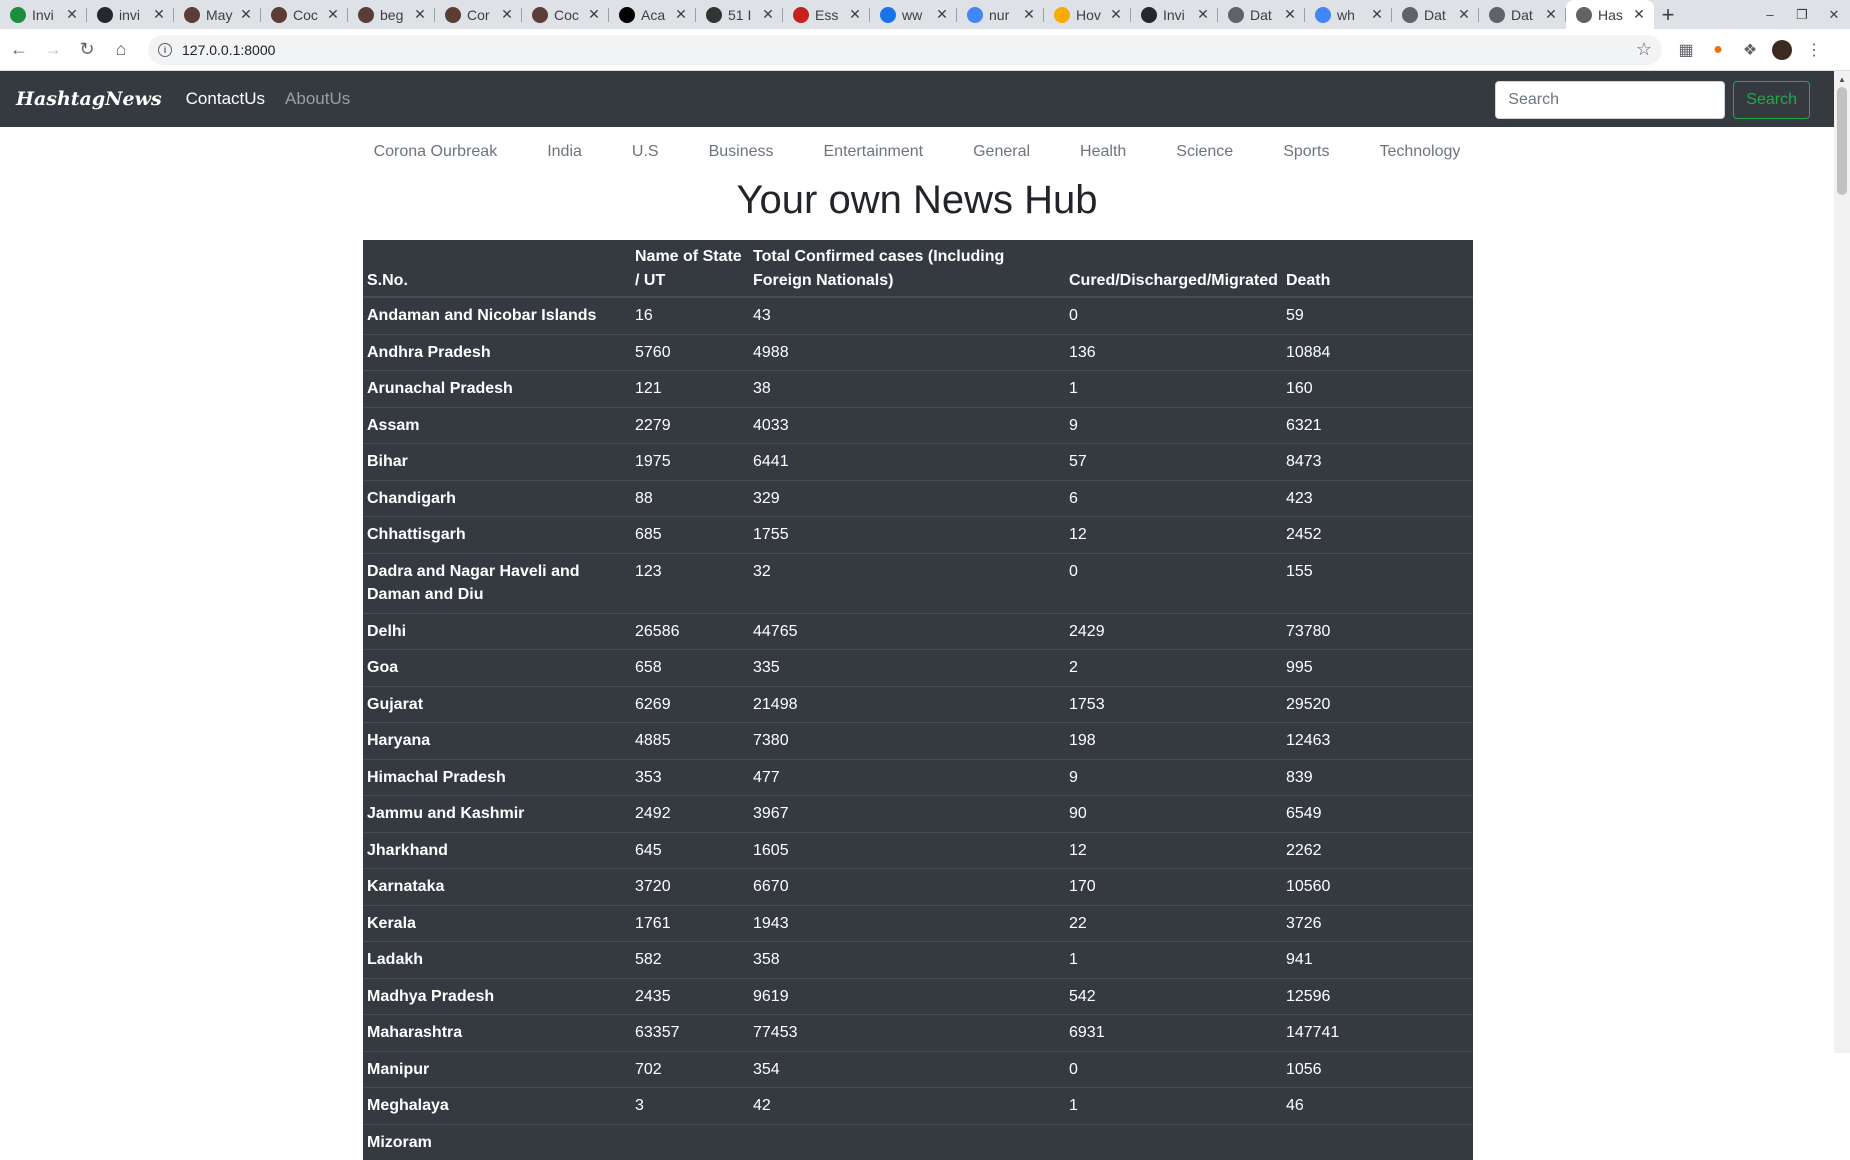 Image resolution: width=1850 pixels, height=1160 pixels. Describe the element at coordinates (1173, 498) in the screenshot. I see `table-cell: 6` at that location.